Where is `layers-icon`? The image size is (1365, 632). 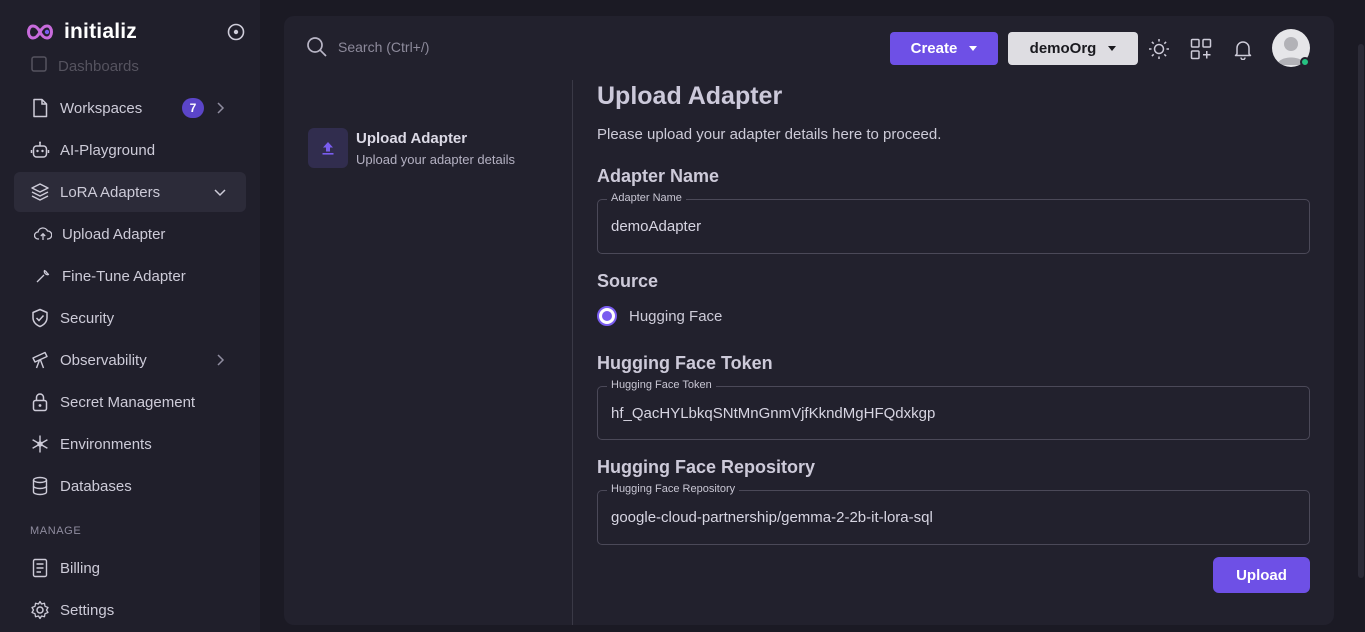 layers-icon is located at coordinates (40, 192).